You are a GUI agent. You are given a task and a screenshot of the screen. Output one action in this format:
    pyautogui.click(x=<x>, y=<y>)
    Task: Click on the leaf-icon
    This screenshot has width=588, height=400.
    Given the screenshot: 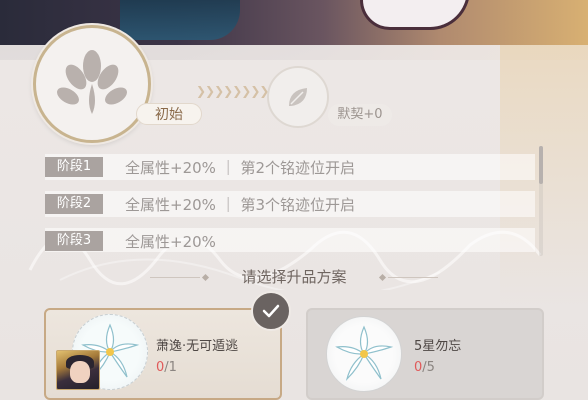 What is the action you would take?
    pyautogui.click(x=298, y=97)
    